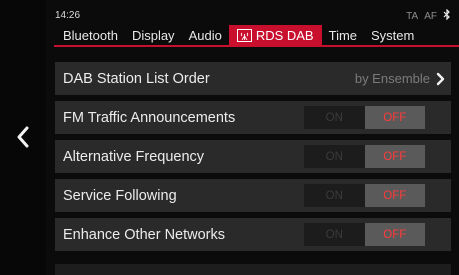 The width and height of the screenshot is (459, 275). What do you see at coordinates (412, 16) in the screenshot?
I see `ta-indicator: TA` at bounding box center [412, 16].